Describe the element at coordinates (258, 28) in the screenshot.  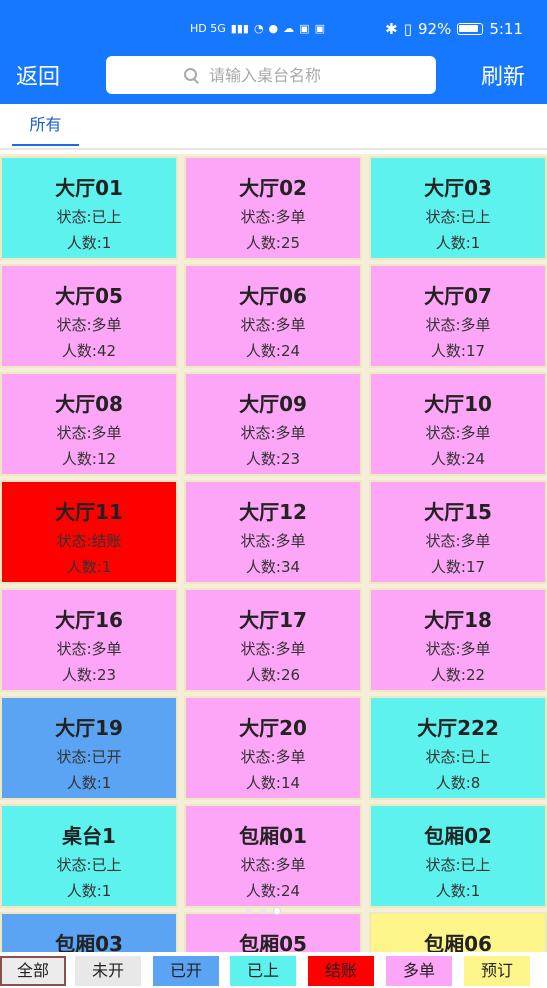
I see `wifi-icon: ◔` at that location.